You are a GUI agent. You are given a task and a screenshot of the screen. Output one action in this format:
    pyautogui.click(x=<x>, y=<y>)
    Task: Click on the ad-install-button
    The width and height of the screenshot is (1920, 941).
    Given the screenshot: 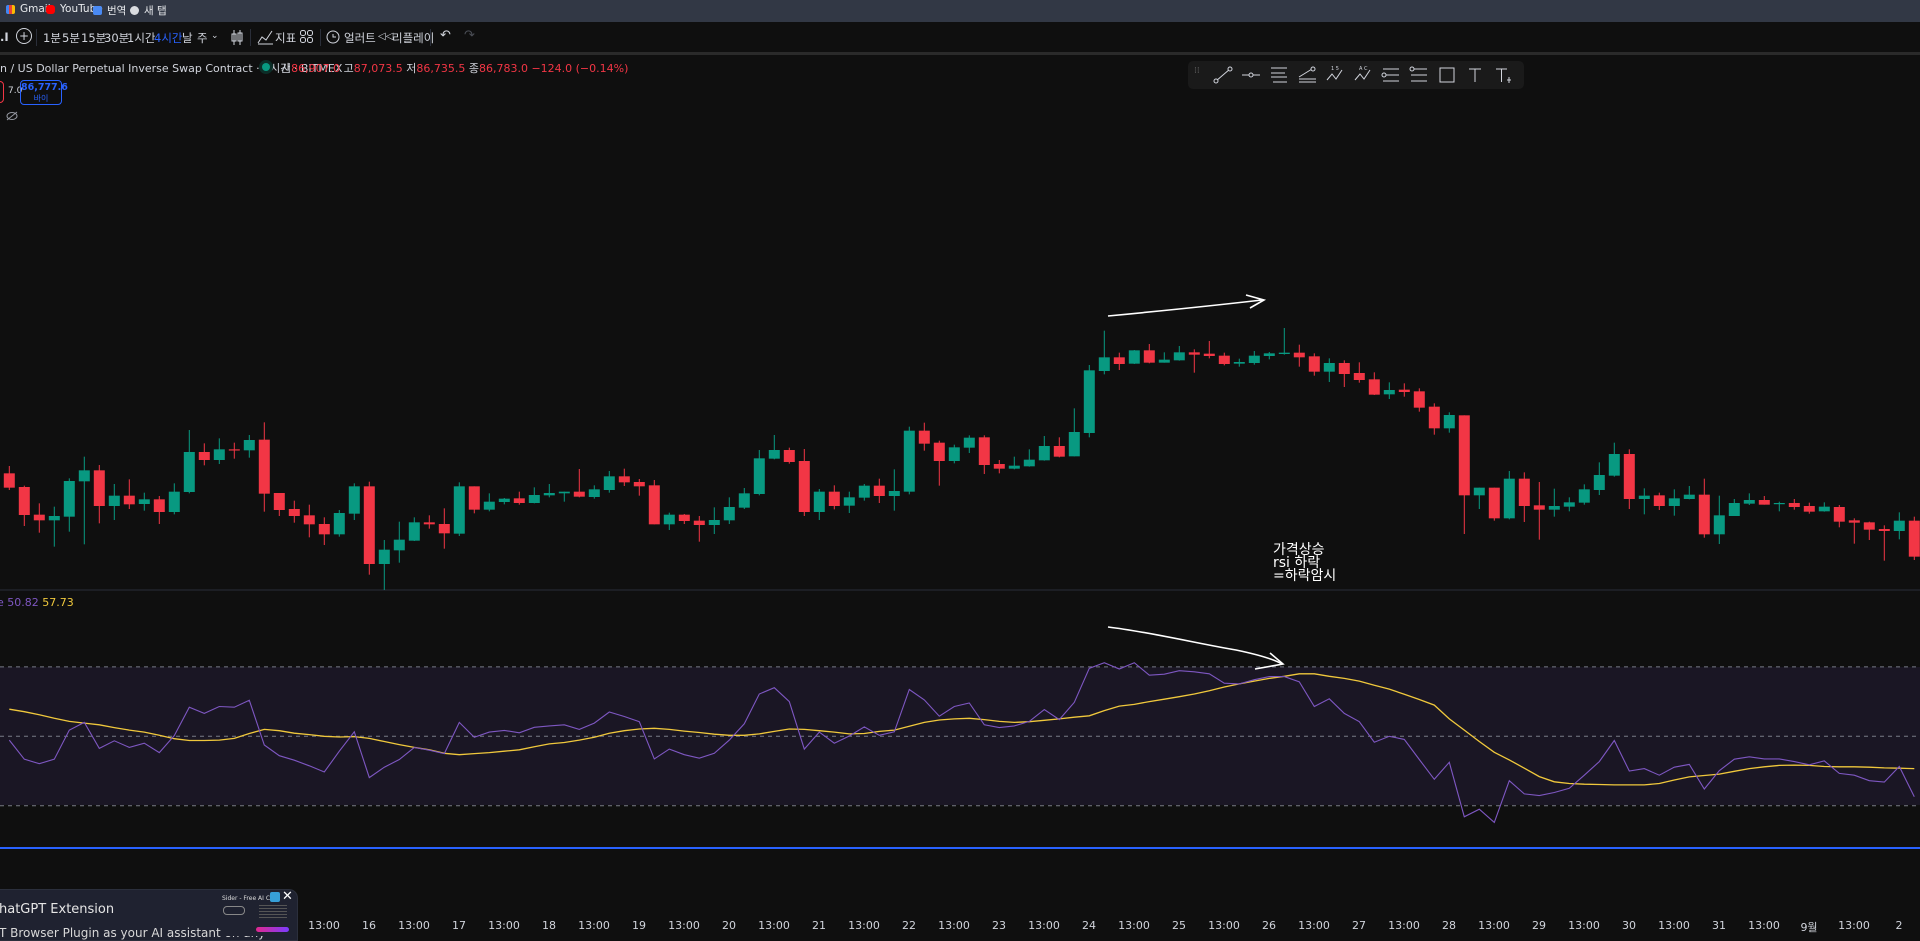 What is the action you would take?
    pyautogui.click(x=272, y=929)
    